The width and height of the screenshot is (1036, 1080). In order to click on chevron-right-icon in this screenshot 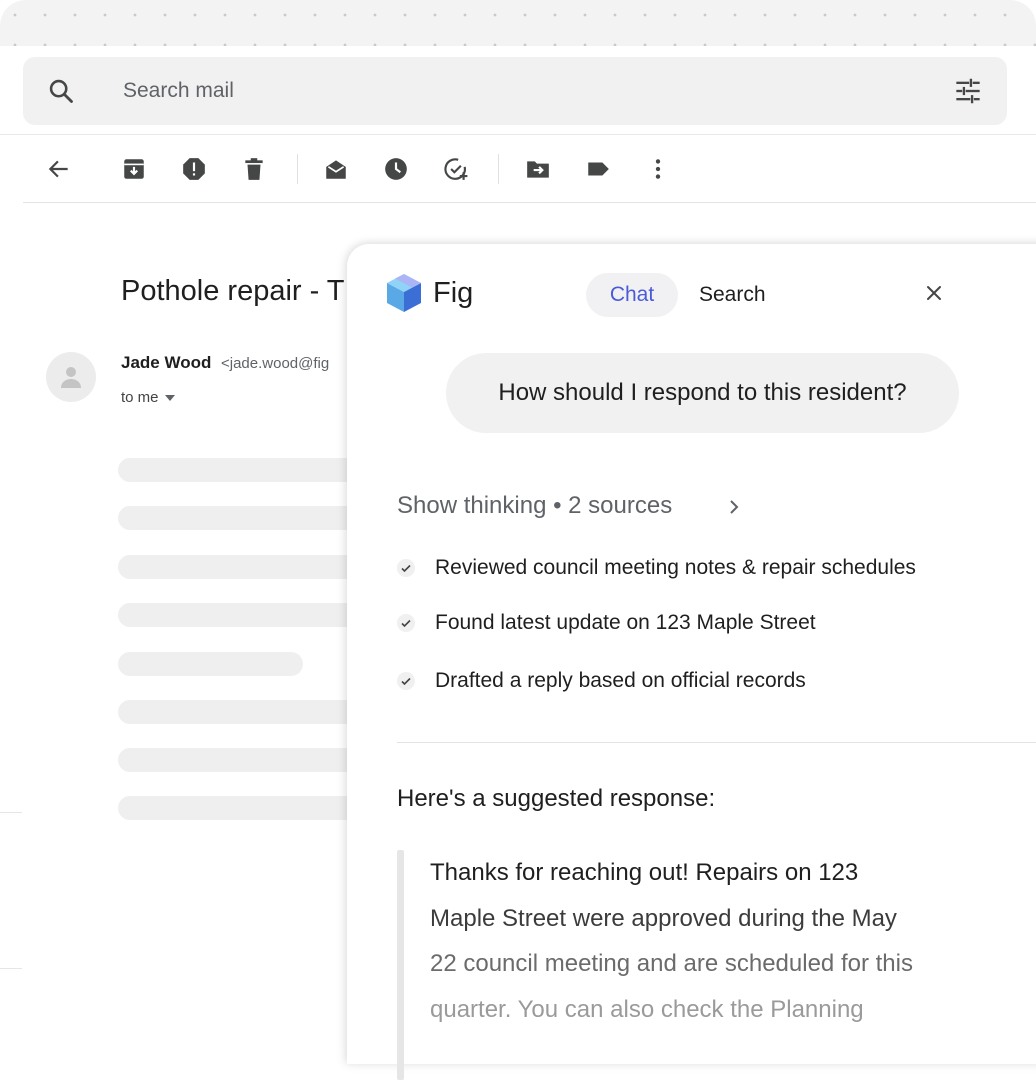, I will do `click(734, 507)`.